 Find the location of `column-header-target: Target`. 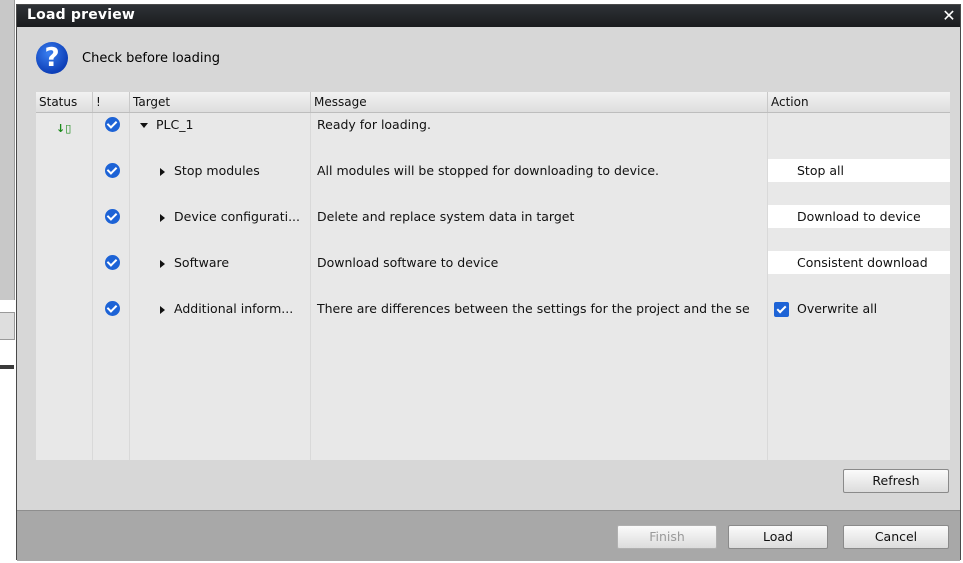

column-header-target: Target is located at coordinates (220, 102).